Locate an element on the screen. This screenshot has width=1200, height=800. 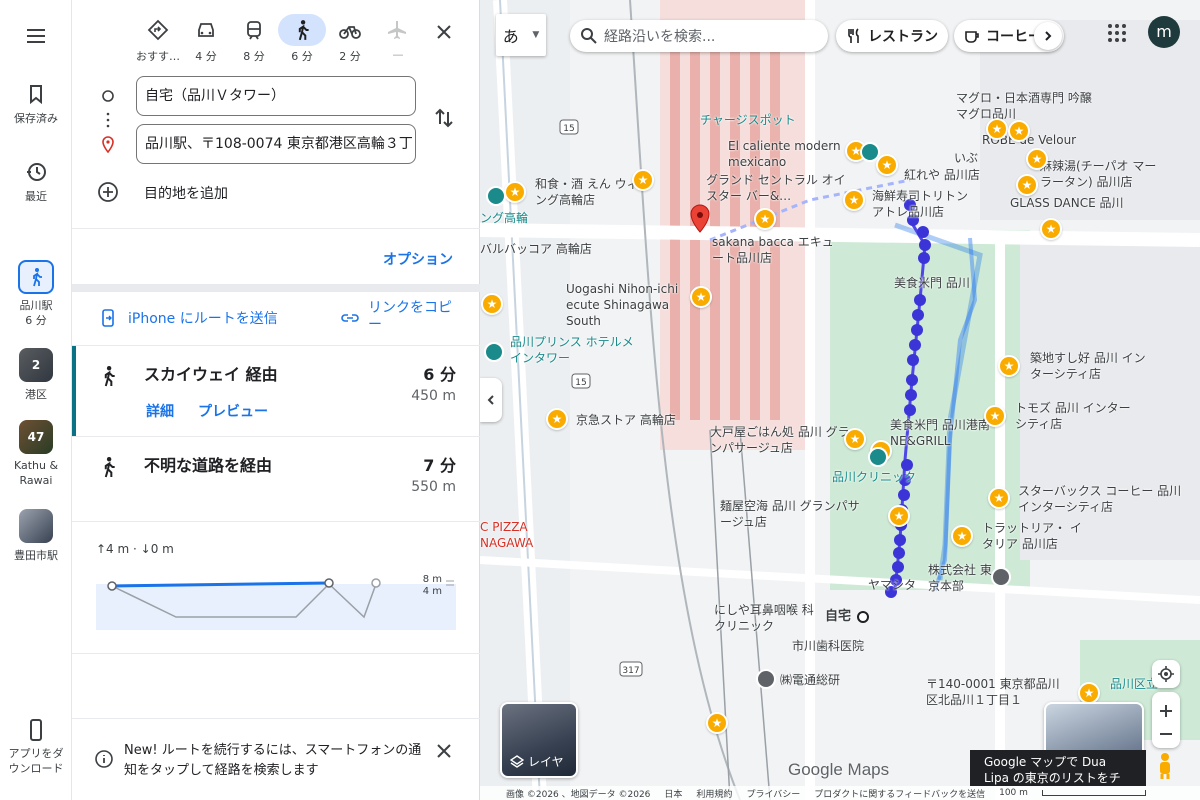
send-to-phone-button: iPhone にルートを送信 is located at coordinates (188, 318).